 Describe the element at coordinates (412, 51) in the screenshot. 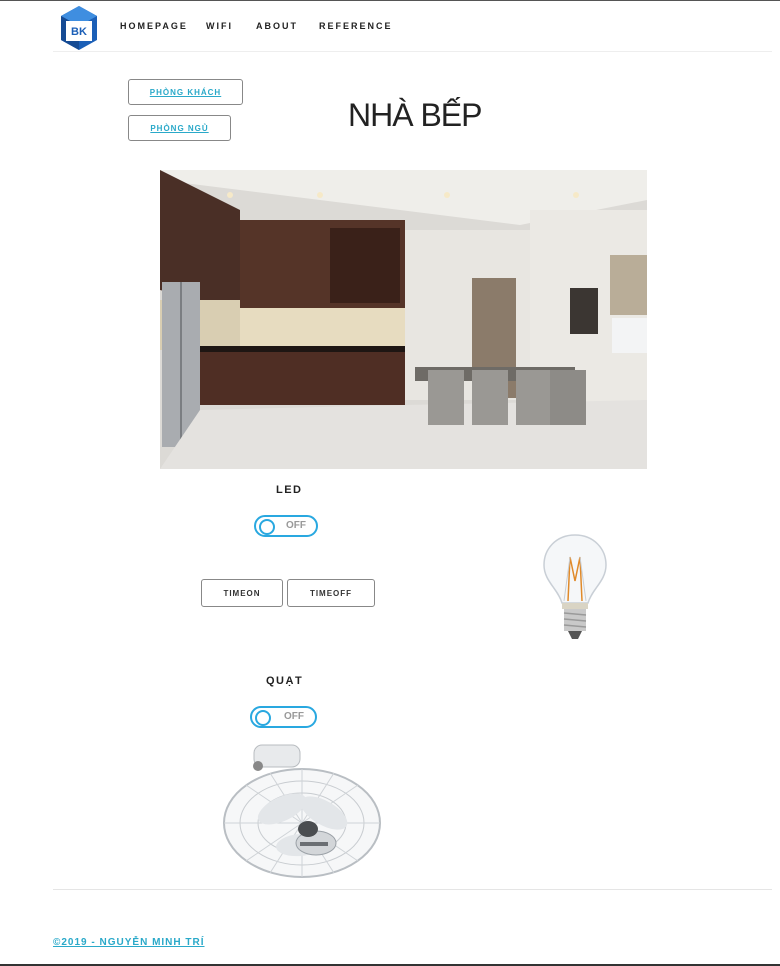

I see `header-divider` at that location.